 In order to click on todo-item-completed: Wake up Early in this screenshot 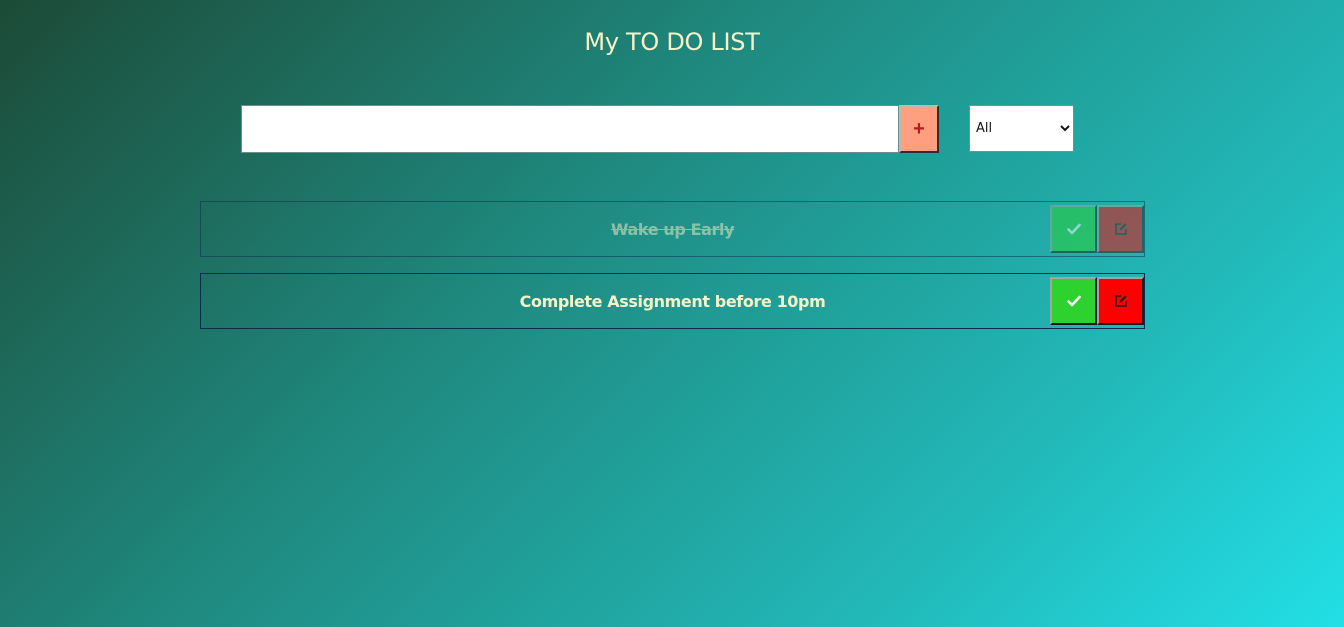, I will do `click(672, 229)`.